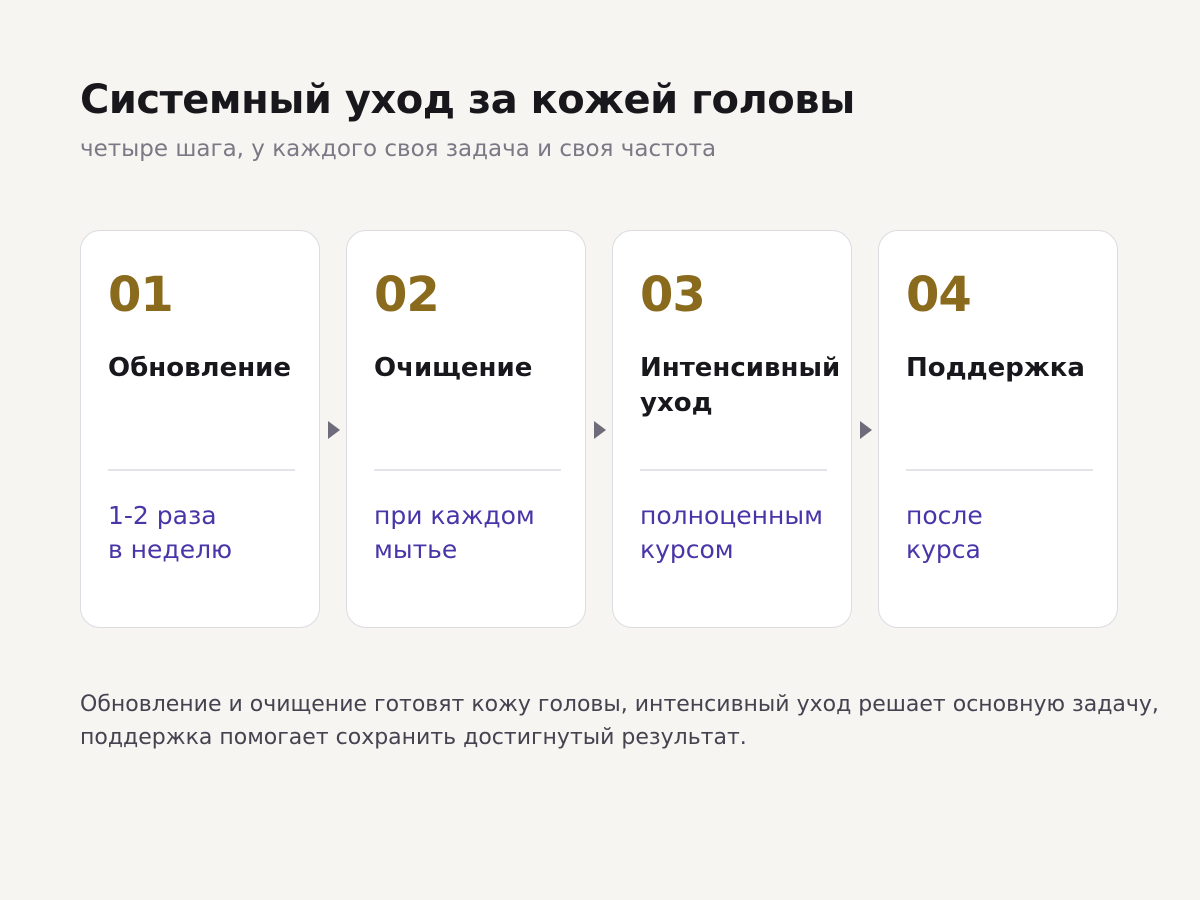 The image size is (1200, 900). Describe the element at coordinates (407, 295) in the screenshot. I see `step-number: 02` at that location.